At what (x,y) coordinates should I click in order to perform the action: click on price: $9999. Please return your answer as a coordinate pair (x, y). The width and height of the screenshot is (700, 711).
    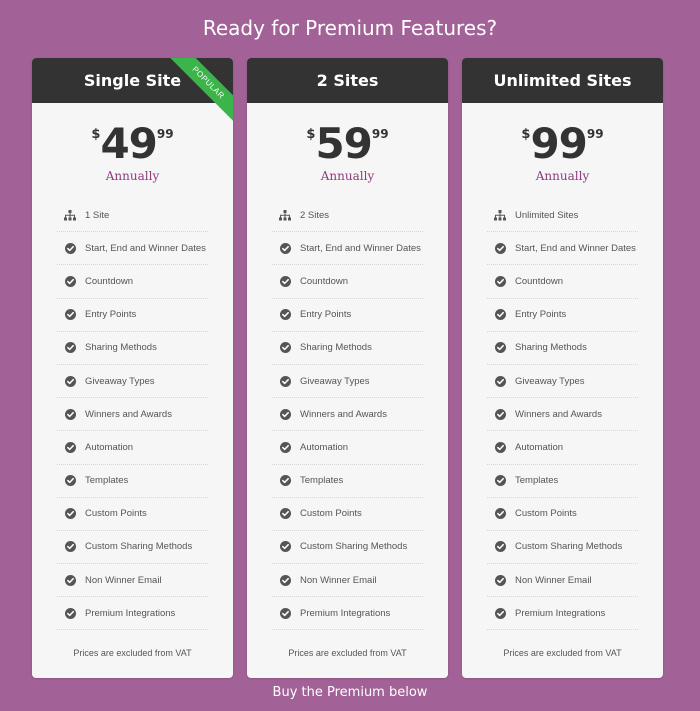
    Looking at the image, I should click on (562, 144).